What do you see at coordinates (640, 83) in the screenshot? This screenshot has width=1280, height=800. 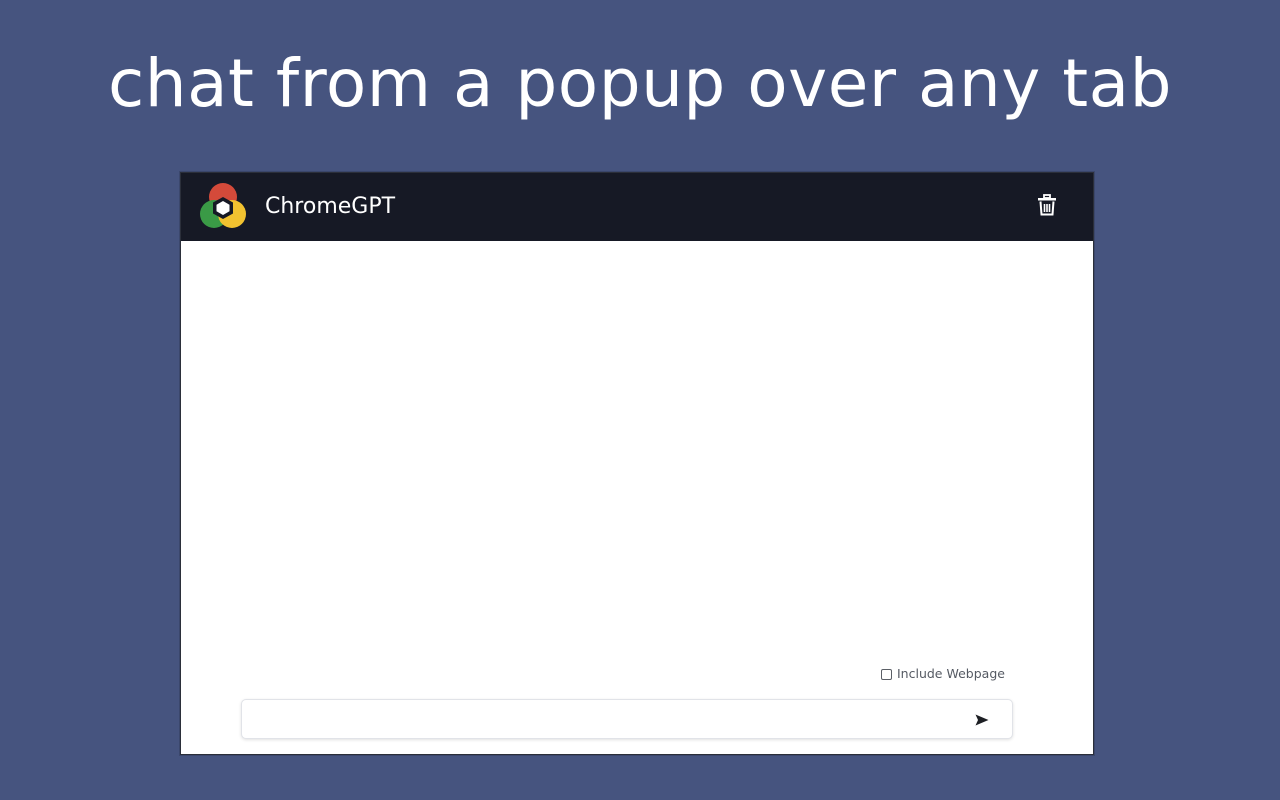 I see `headline: chat from a popup over any tab` at bounding box center [640, 83].